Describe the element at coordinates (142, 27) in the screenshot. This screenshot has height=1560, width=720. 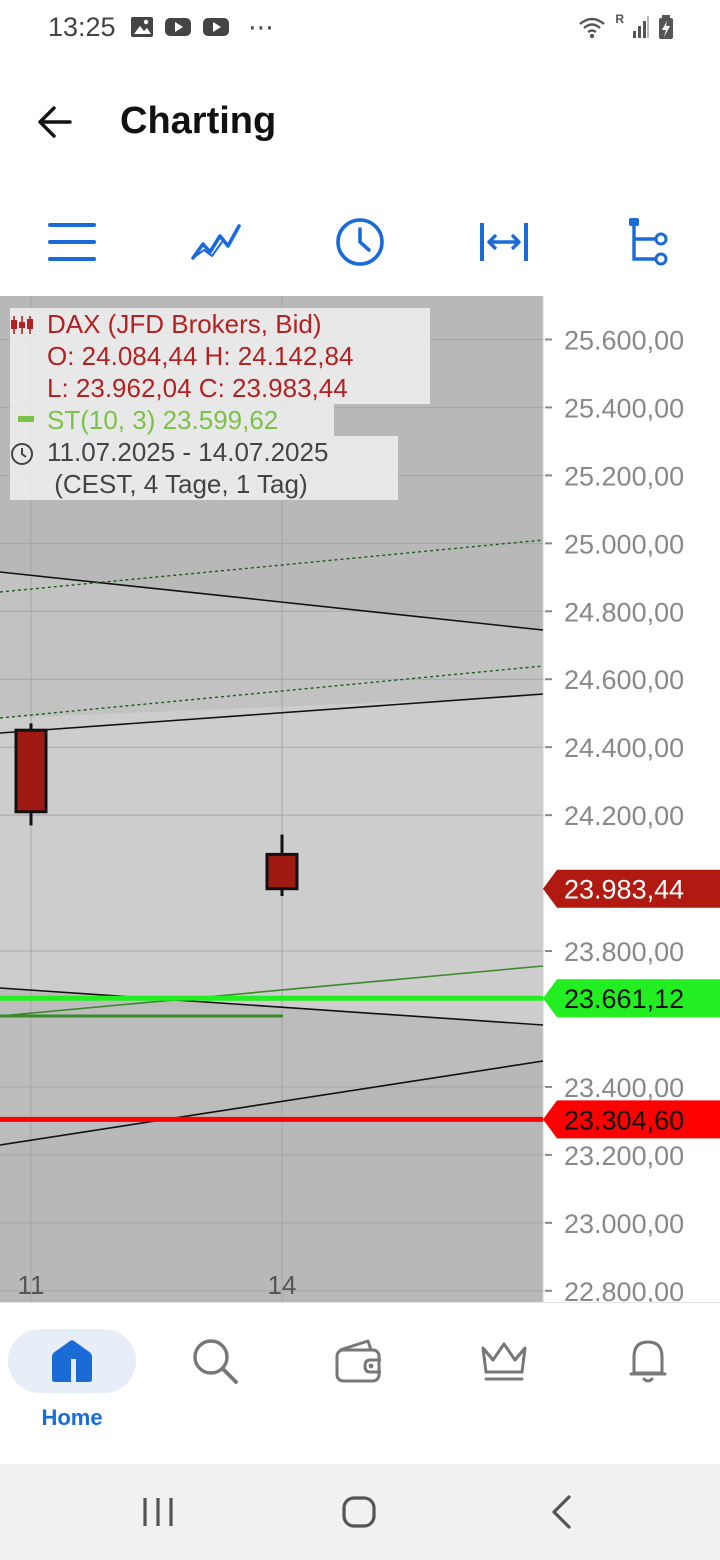
I see `gallery-icon` at that location.